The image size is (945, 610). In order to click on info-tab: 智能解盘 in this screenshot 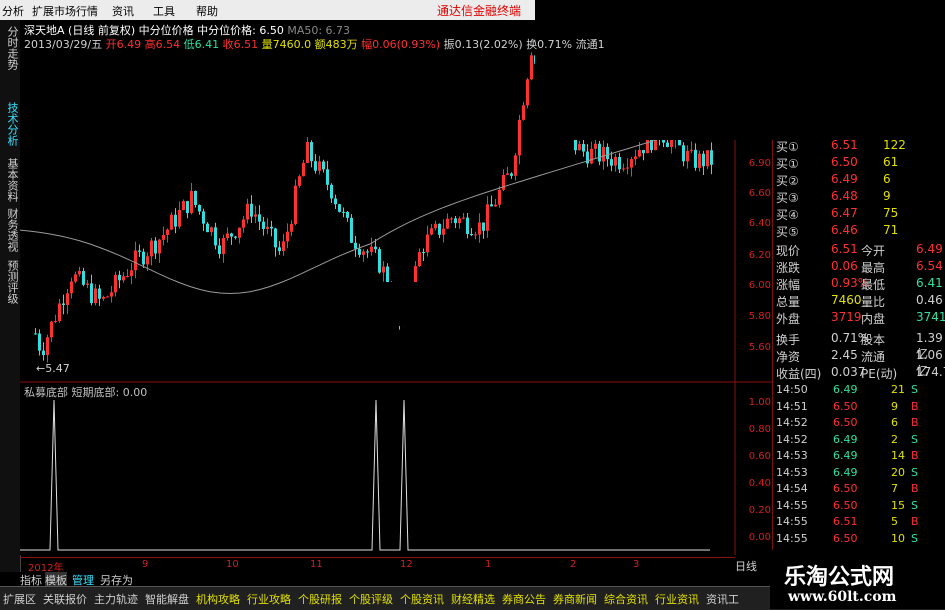, I will do `click(167, 599)`.